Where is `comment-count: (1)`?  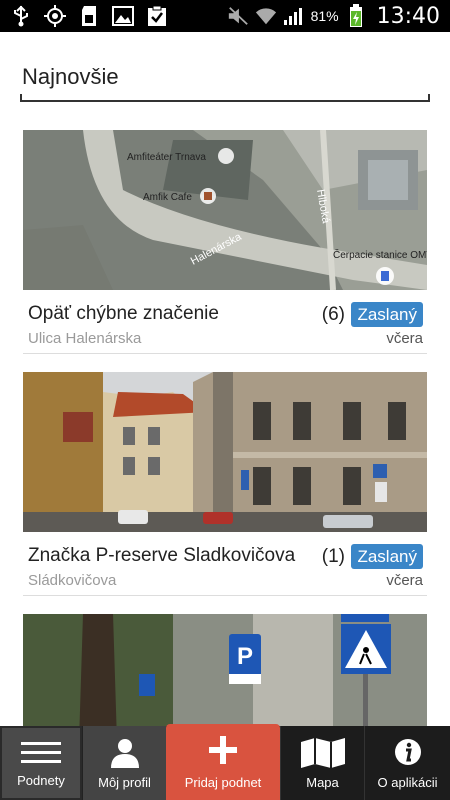
comment-count: (1) is located at coordinates (333, 556).